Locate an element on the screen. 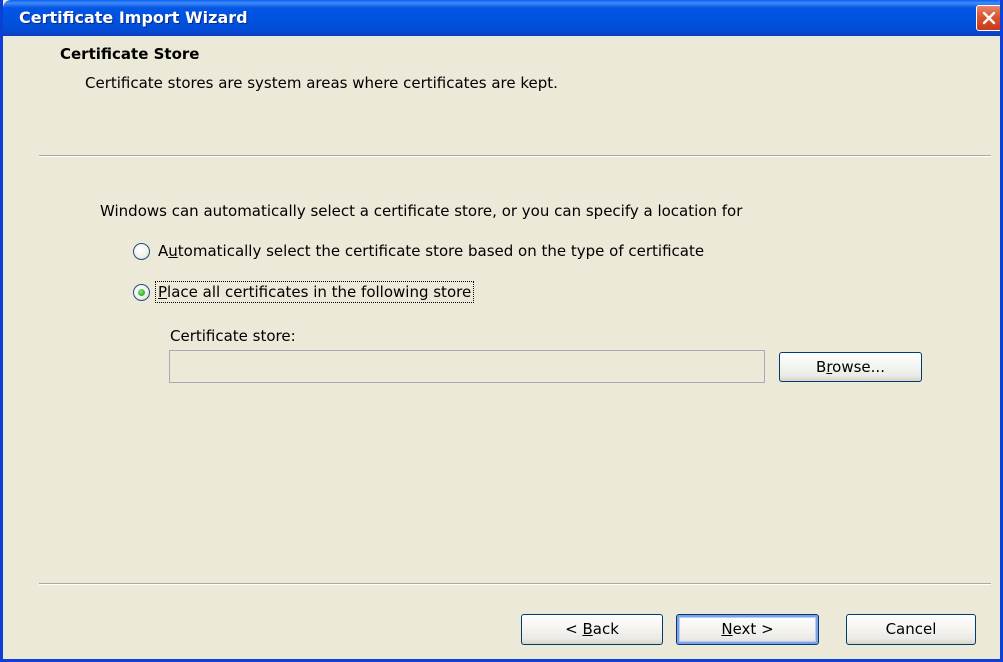 Image resolution: width=1003 pixels, height=662 pixels. radio-selected-dot is located at coordinates (141, 292).